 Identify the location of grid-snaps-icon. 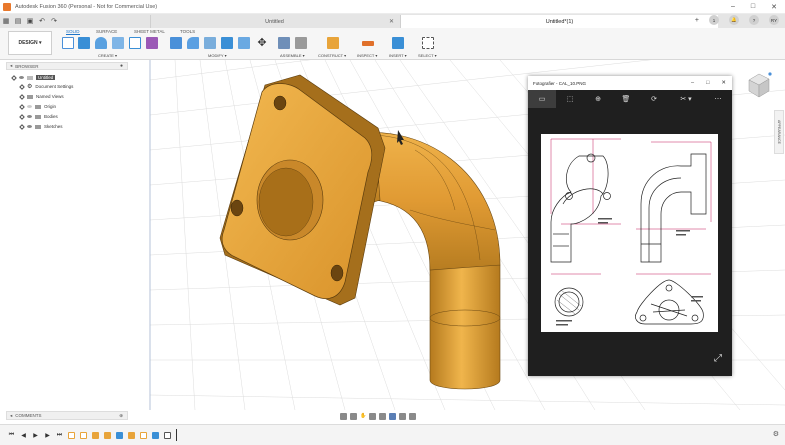
(403, 416).